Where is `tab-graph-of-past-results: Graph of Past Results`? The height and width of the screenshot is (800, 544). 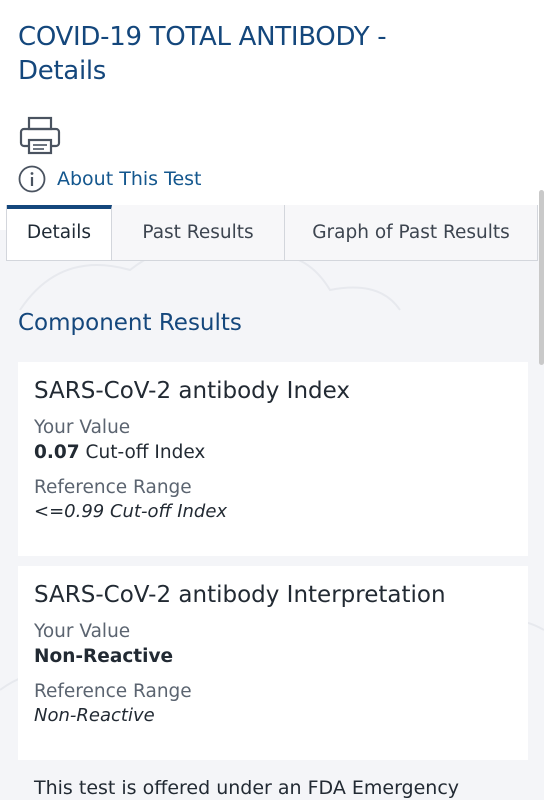 tab-graph-of-past-results: Graph of Past Results is located at coordinates (411, 232).